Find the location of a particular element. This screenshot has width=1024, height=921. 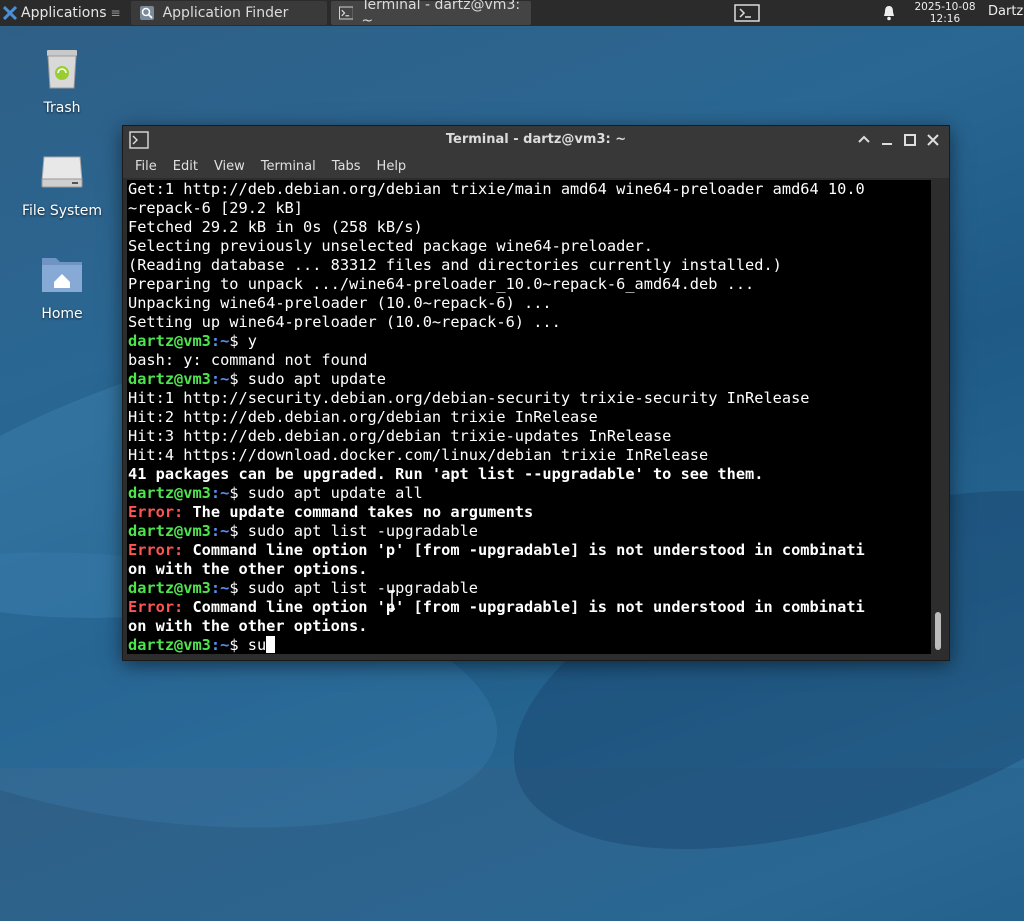

window-titlebar: Terminal - dartz@vm3: ~ is located at coordinates (536, 140).